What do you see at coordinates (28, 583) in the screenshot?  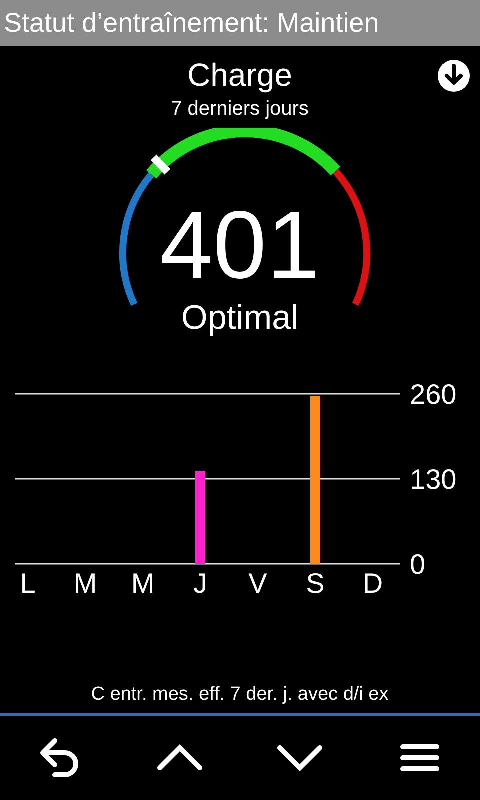 I see `day-label: L` at bounding box center [28, 583].